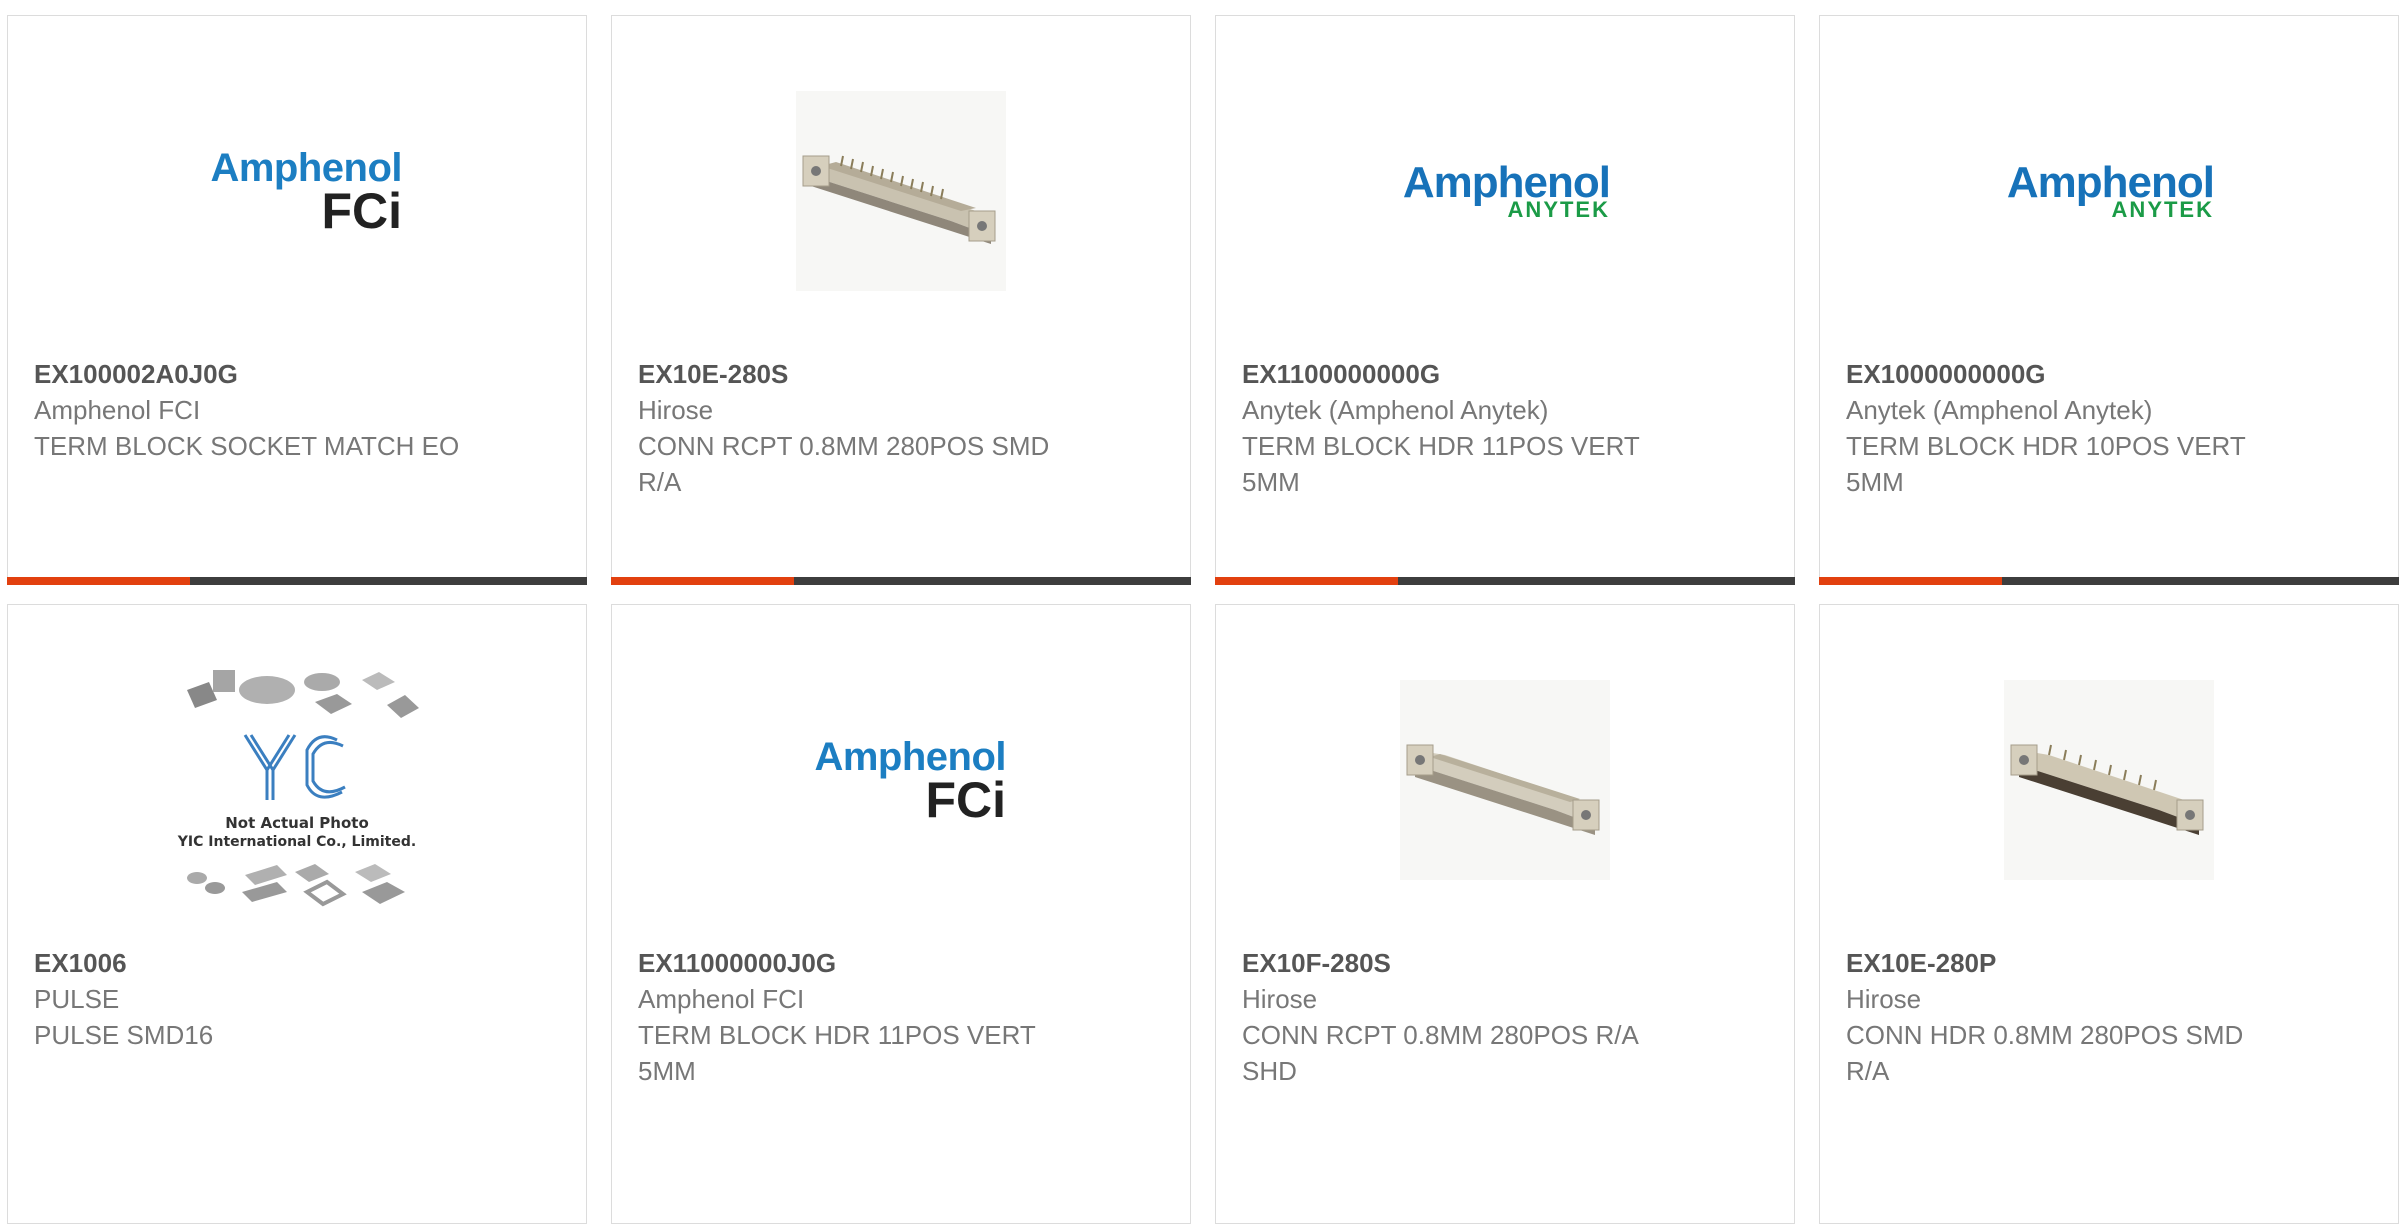  What do you see at coordinates (2045, 1053) in the screenshot?
I see `product-description: CONN HDR 0.8MM 280POS SMD R/A` at bounding box center [2045, 1053].